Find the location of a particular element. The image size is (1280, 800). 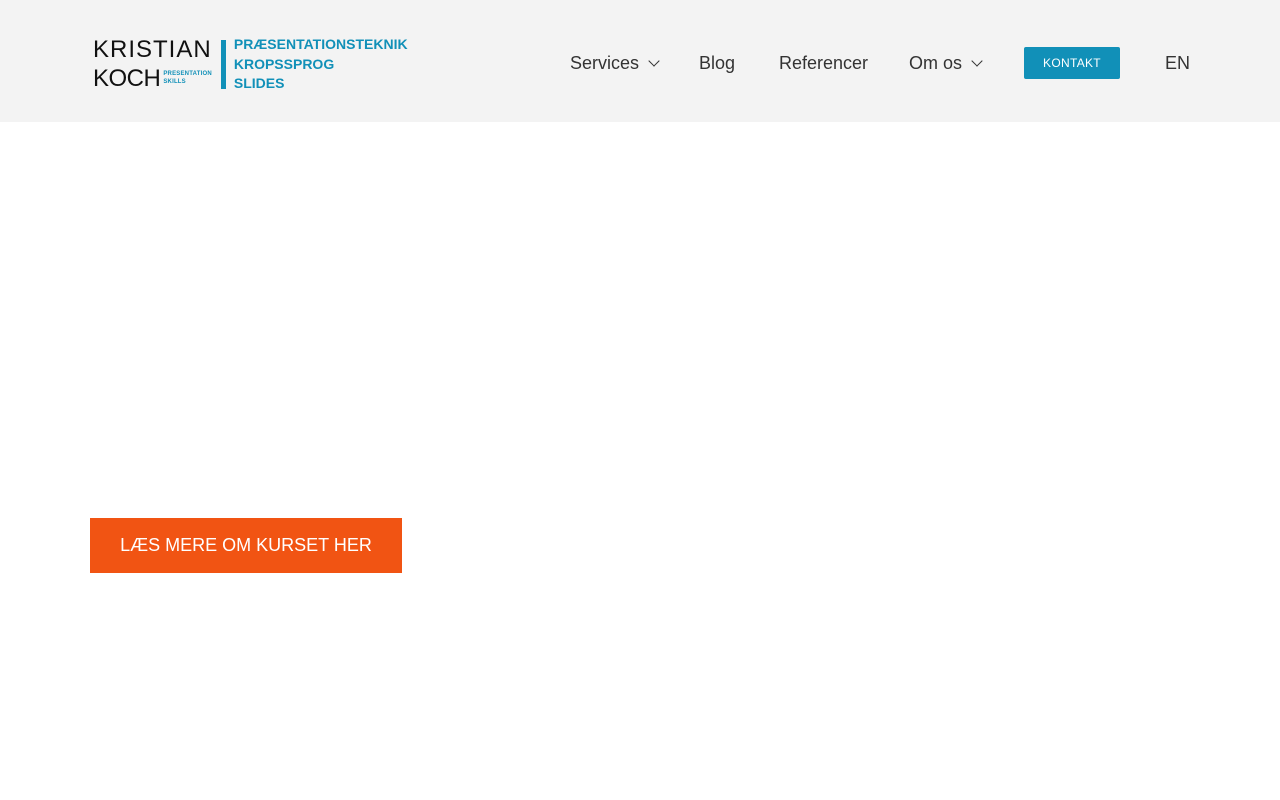

nav-item-om-os: Om os is located at coordinates (946, 63).